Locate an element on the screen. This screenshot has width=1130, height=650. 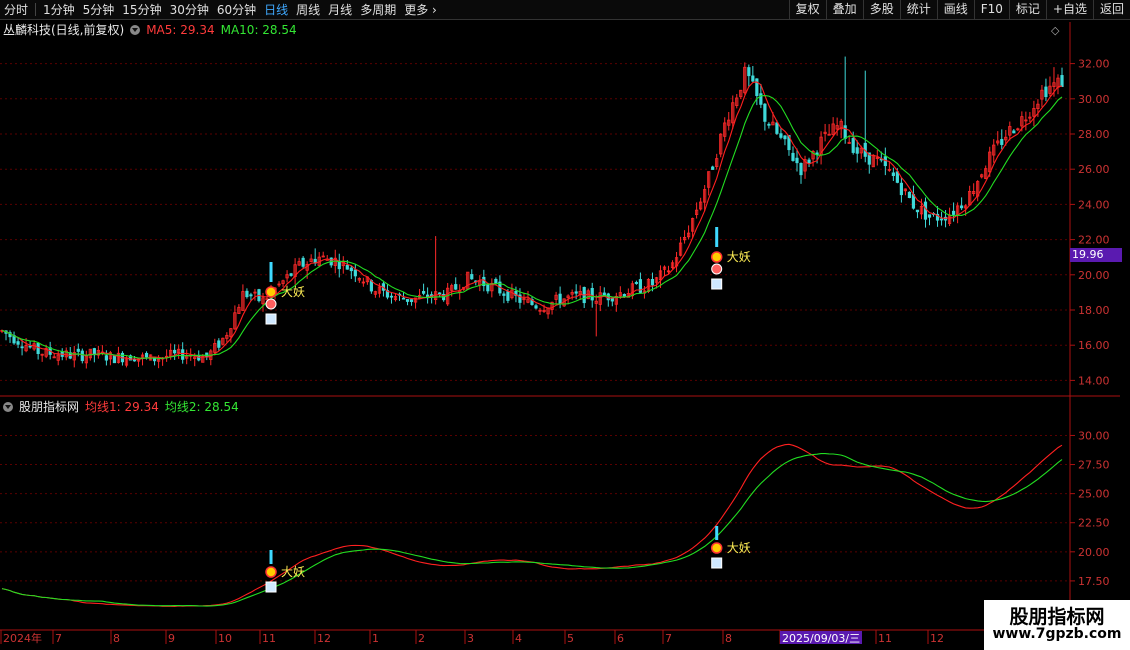
price-tick-label: 20.00 is located at coordinates (1094, 275).